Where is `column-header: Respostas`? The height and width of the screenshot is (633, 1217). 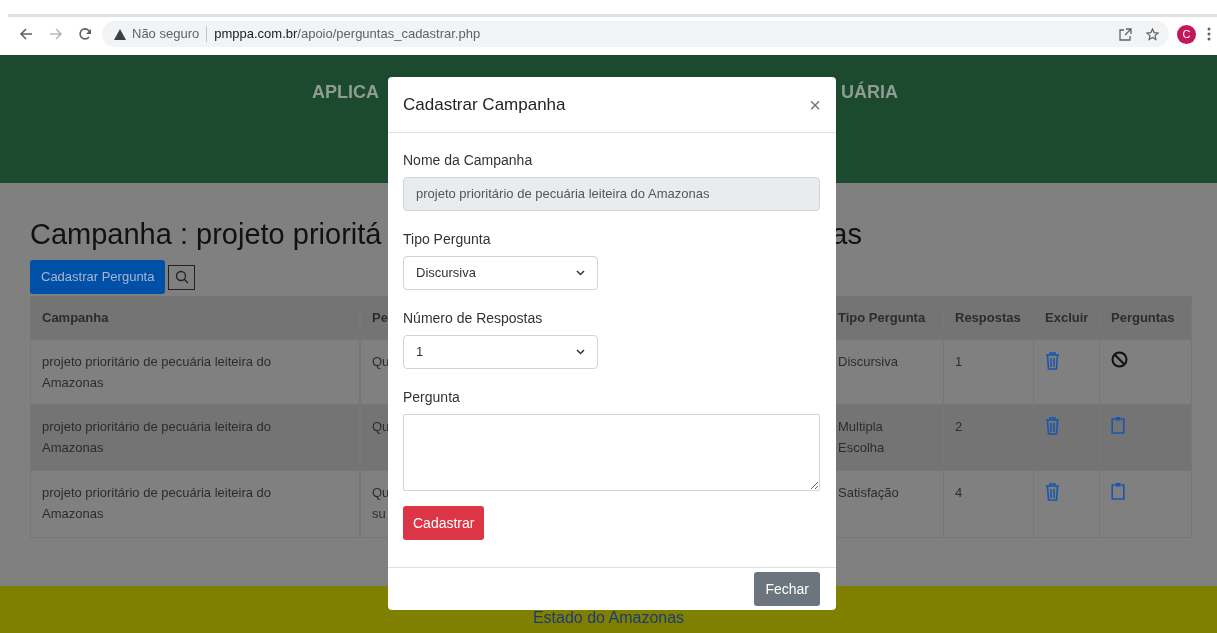 column-header: Respostas is located at coordinates (988, 318).